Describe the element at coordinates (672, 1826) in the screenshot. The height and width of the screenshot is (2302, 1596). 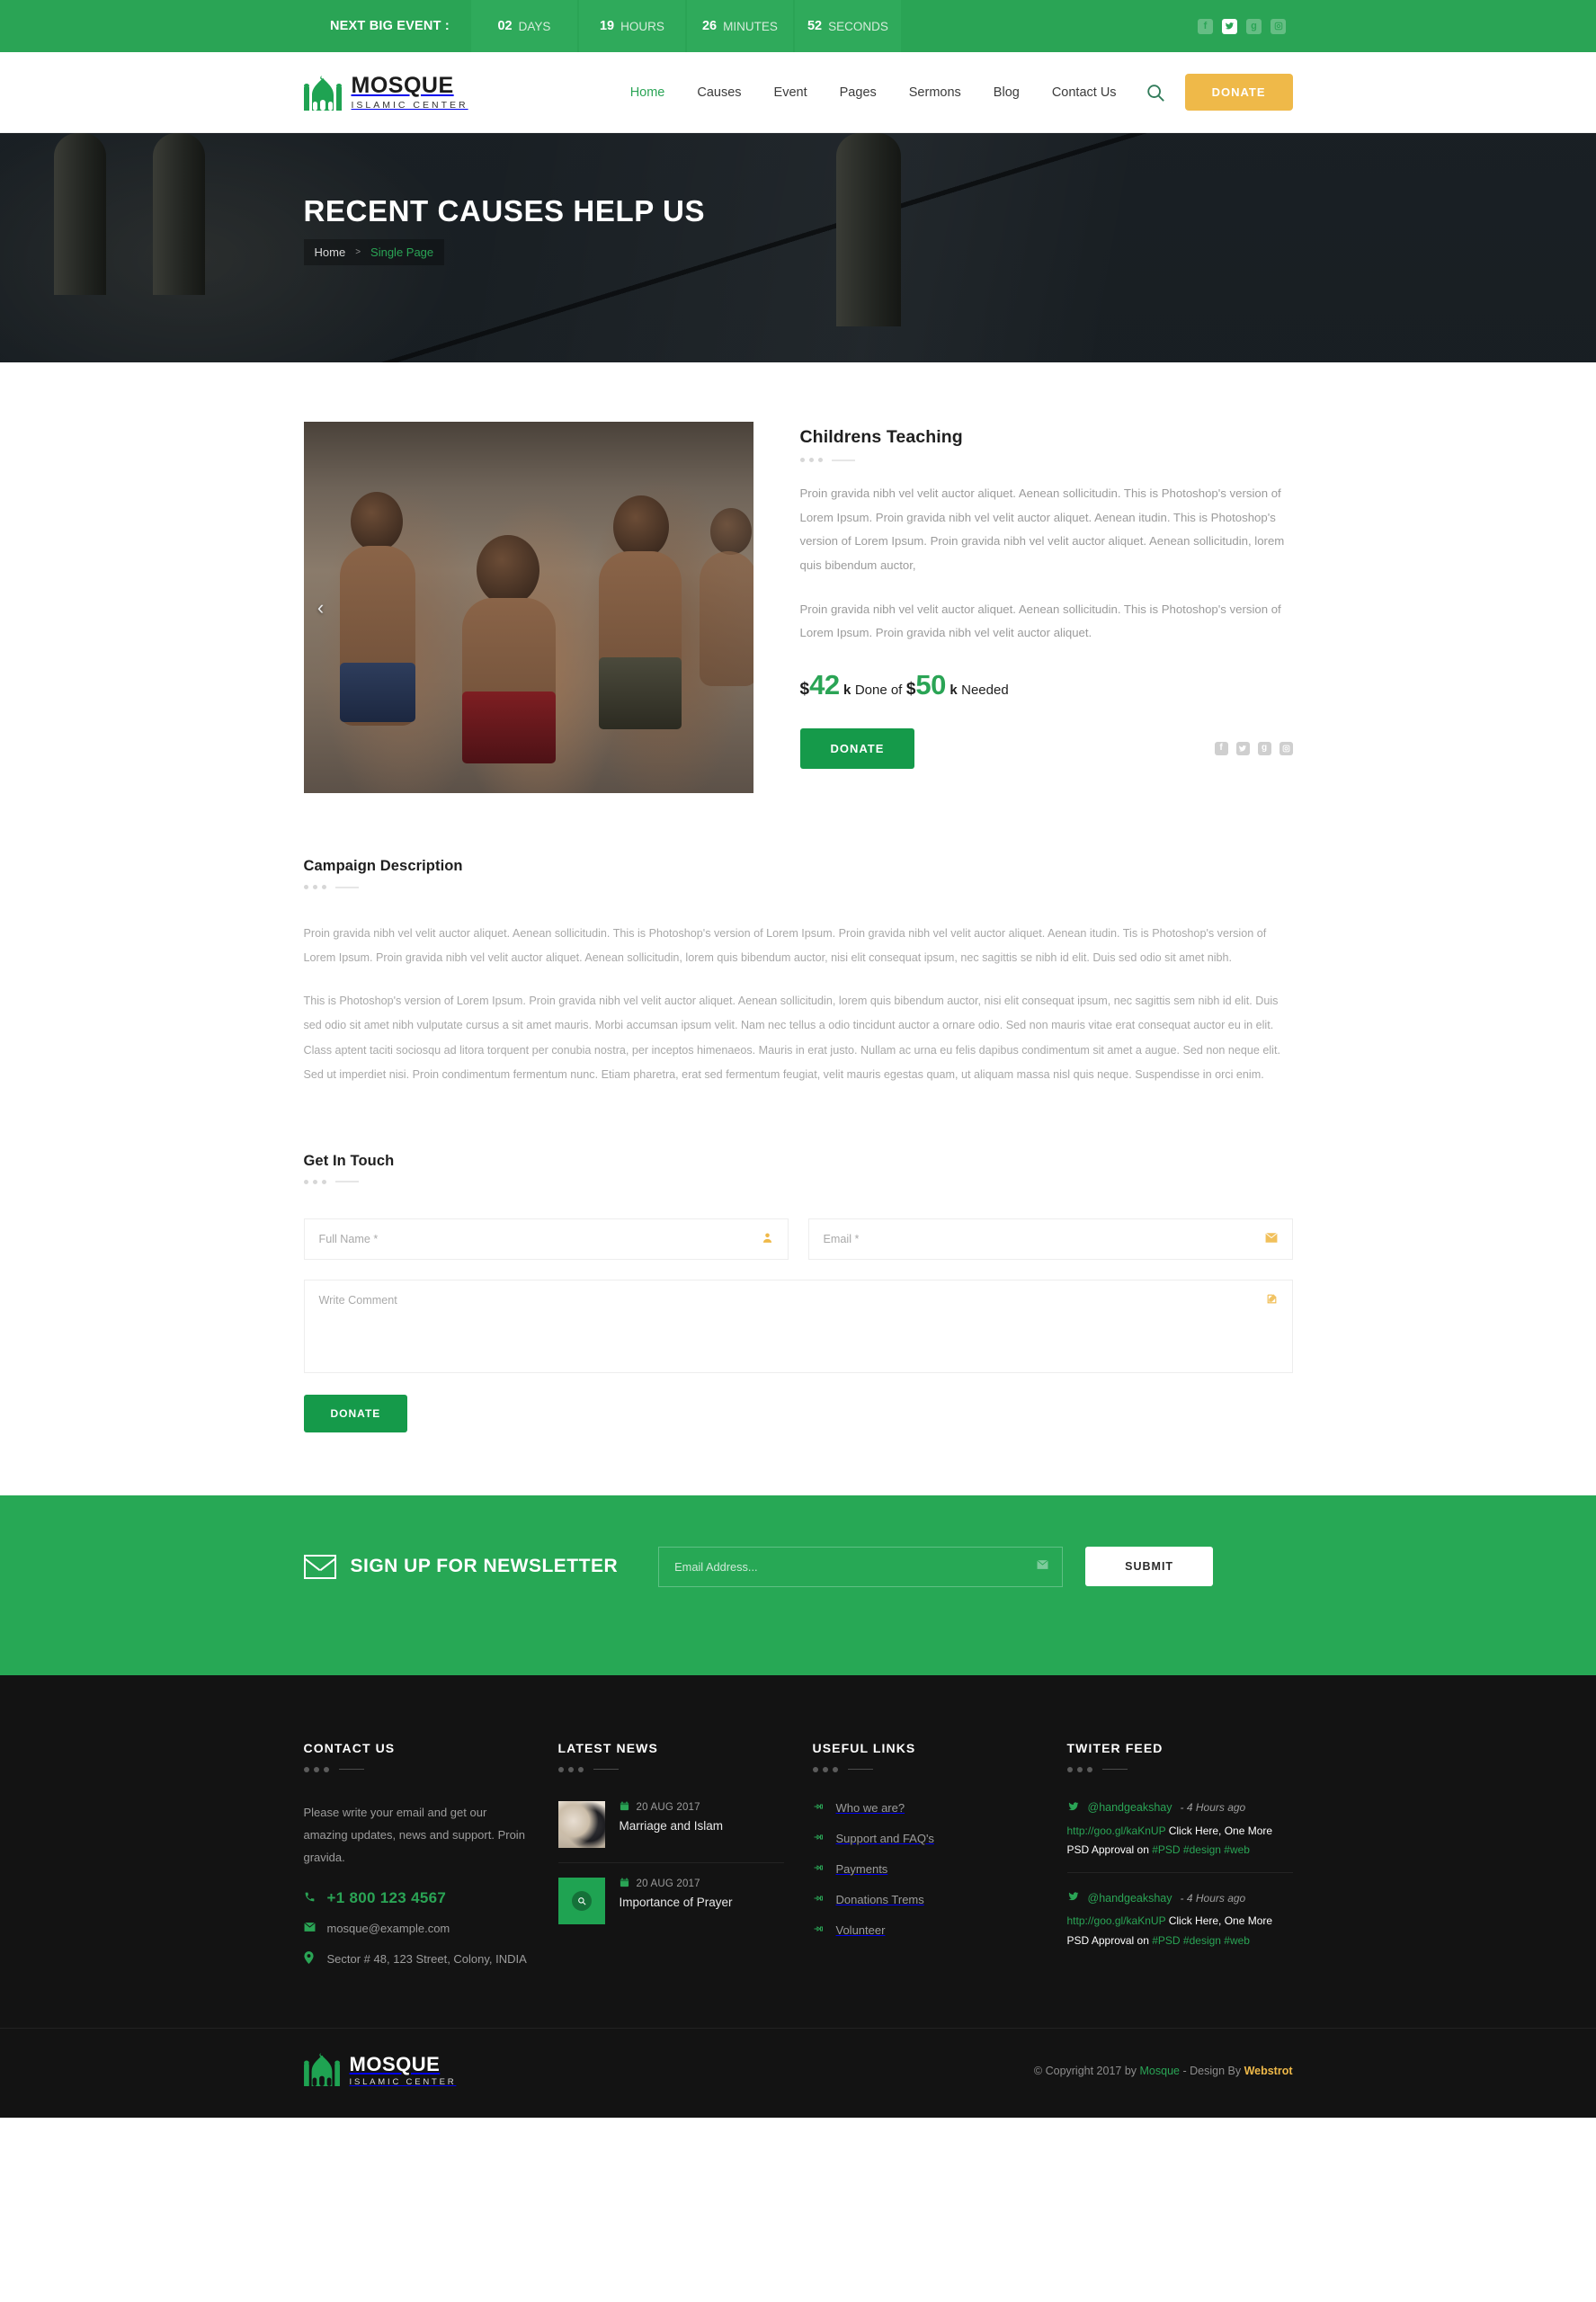
I see `news-title: Marriage and Islam` at that location.